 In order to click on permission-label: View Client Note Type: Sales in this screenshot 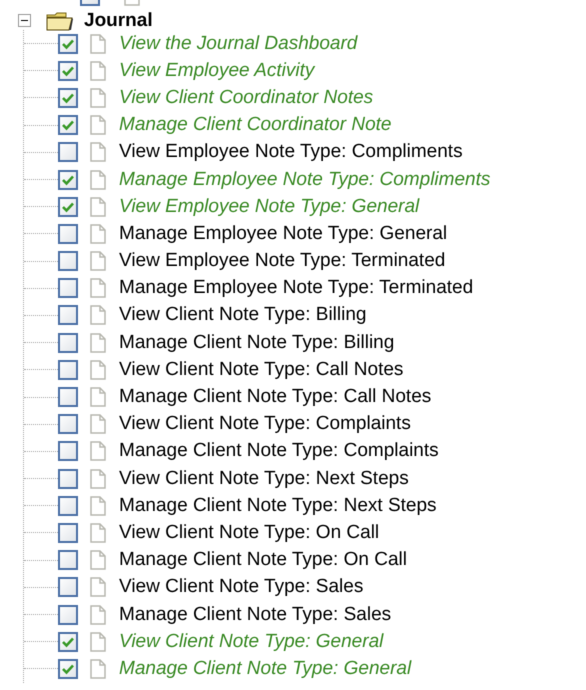, I will do `click(241, 587)`.